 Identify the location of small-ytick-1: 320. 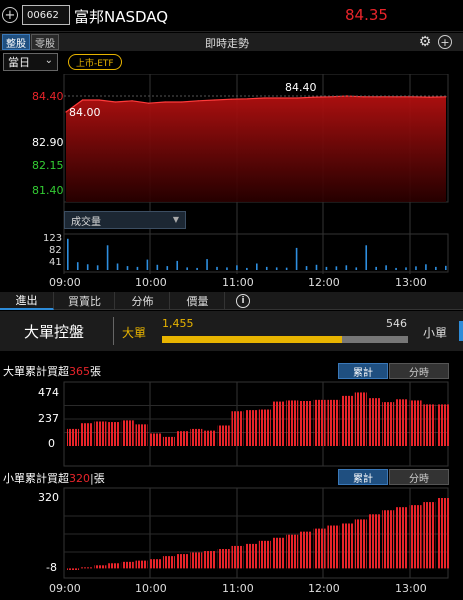
(48, 497).